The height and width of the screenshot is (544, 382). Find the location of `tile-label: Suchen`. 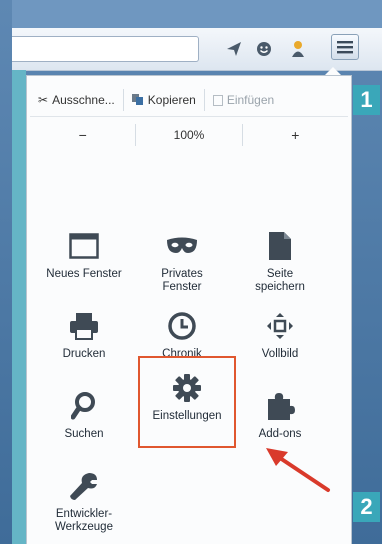

tile-label: Suchen is located at coordinates (84, 434).